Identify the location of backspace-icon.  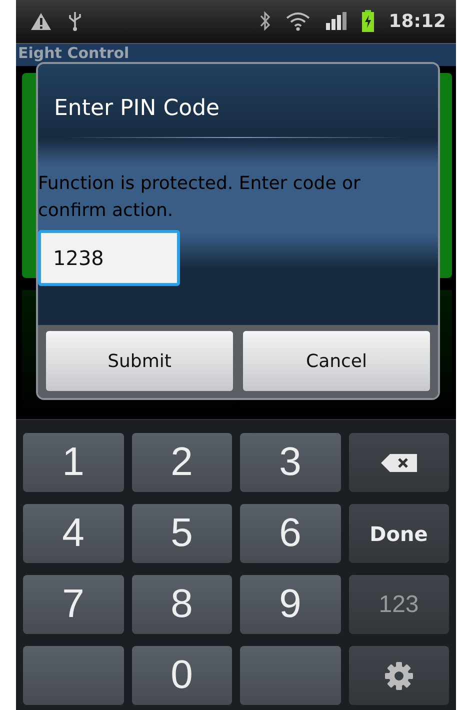
(399, 462).